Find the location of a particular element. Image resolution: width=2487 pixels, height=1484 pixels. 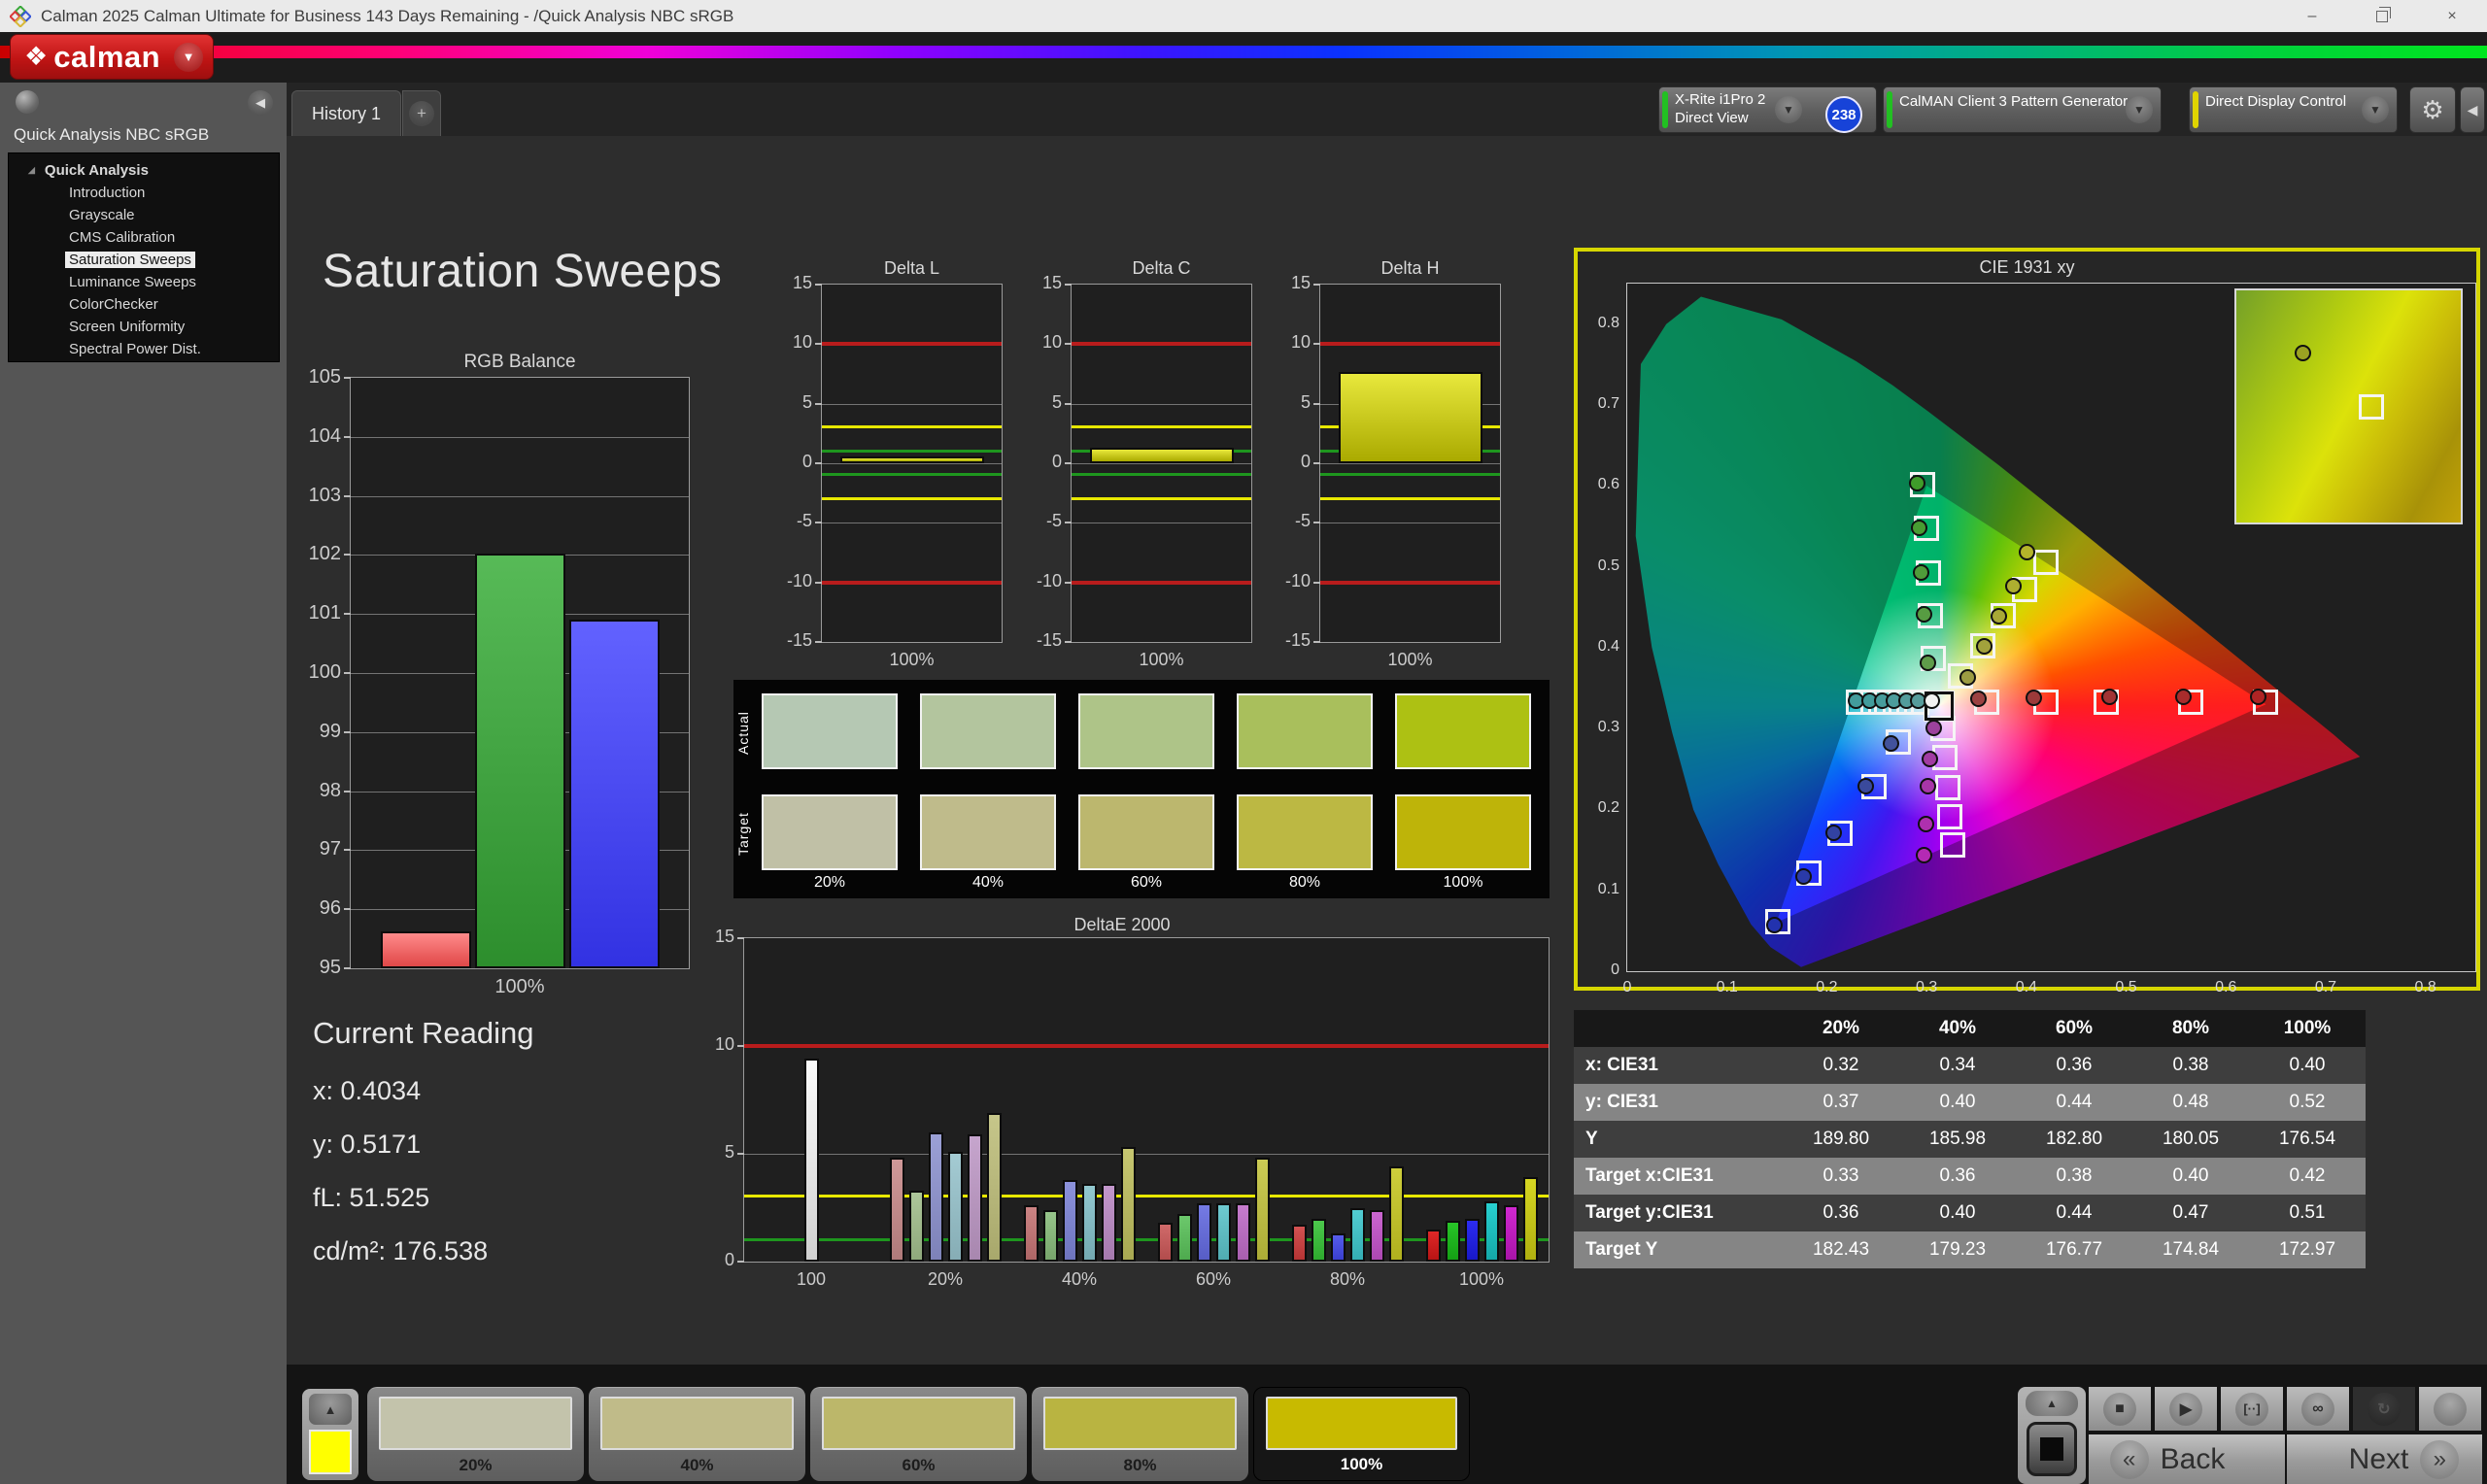

y-axis-tick-label: -15 is located at coordinates (1297, 640).